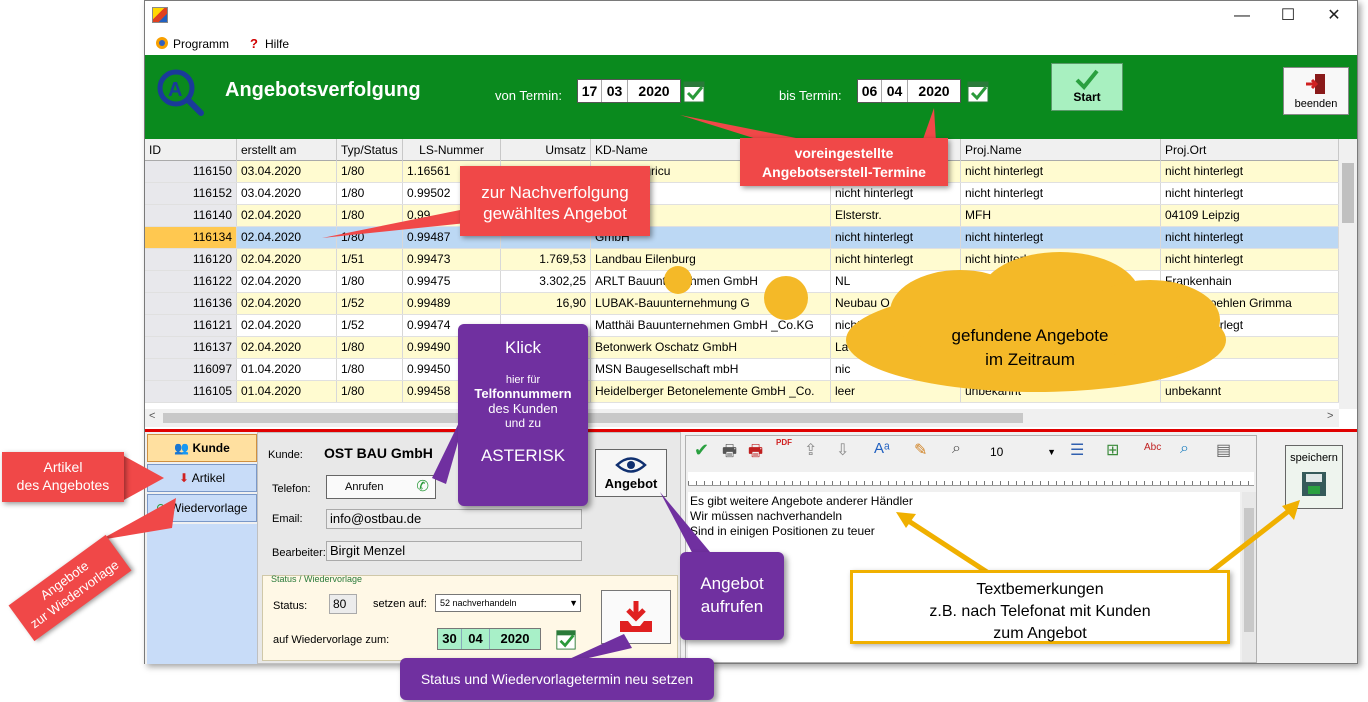 Image resolution: width=1368 pixels, height=702 pixels. Describe the element at coordinates (947, 546) in the screenshot. I see `arrow-textbemerkungen-left` at that location.